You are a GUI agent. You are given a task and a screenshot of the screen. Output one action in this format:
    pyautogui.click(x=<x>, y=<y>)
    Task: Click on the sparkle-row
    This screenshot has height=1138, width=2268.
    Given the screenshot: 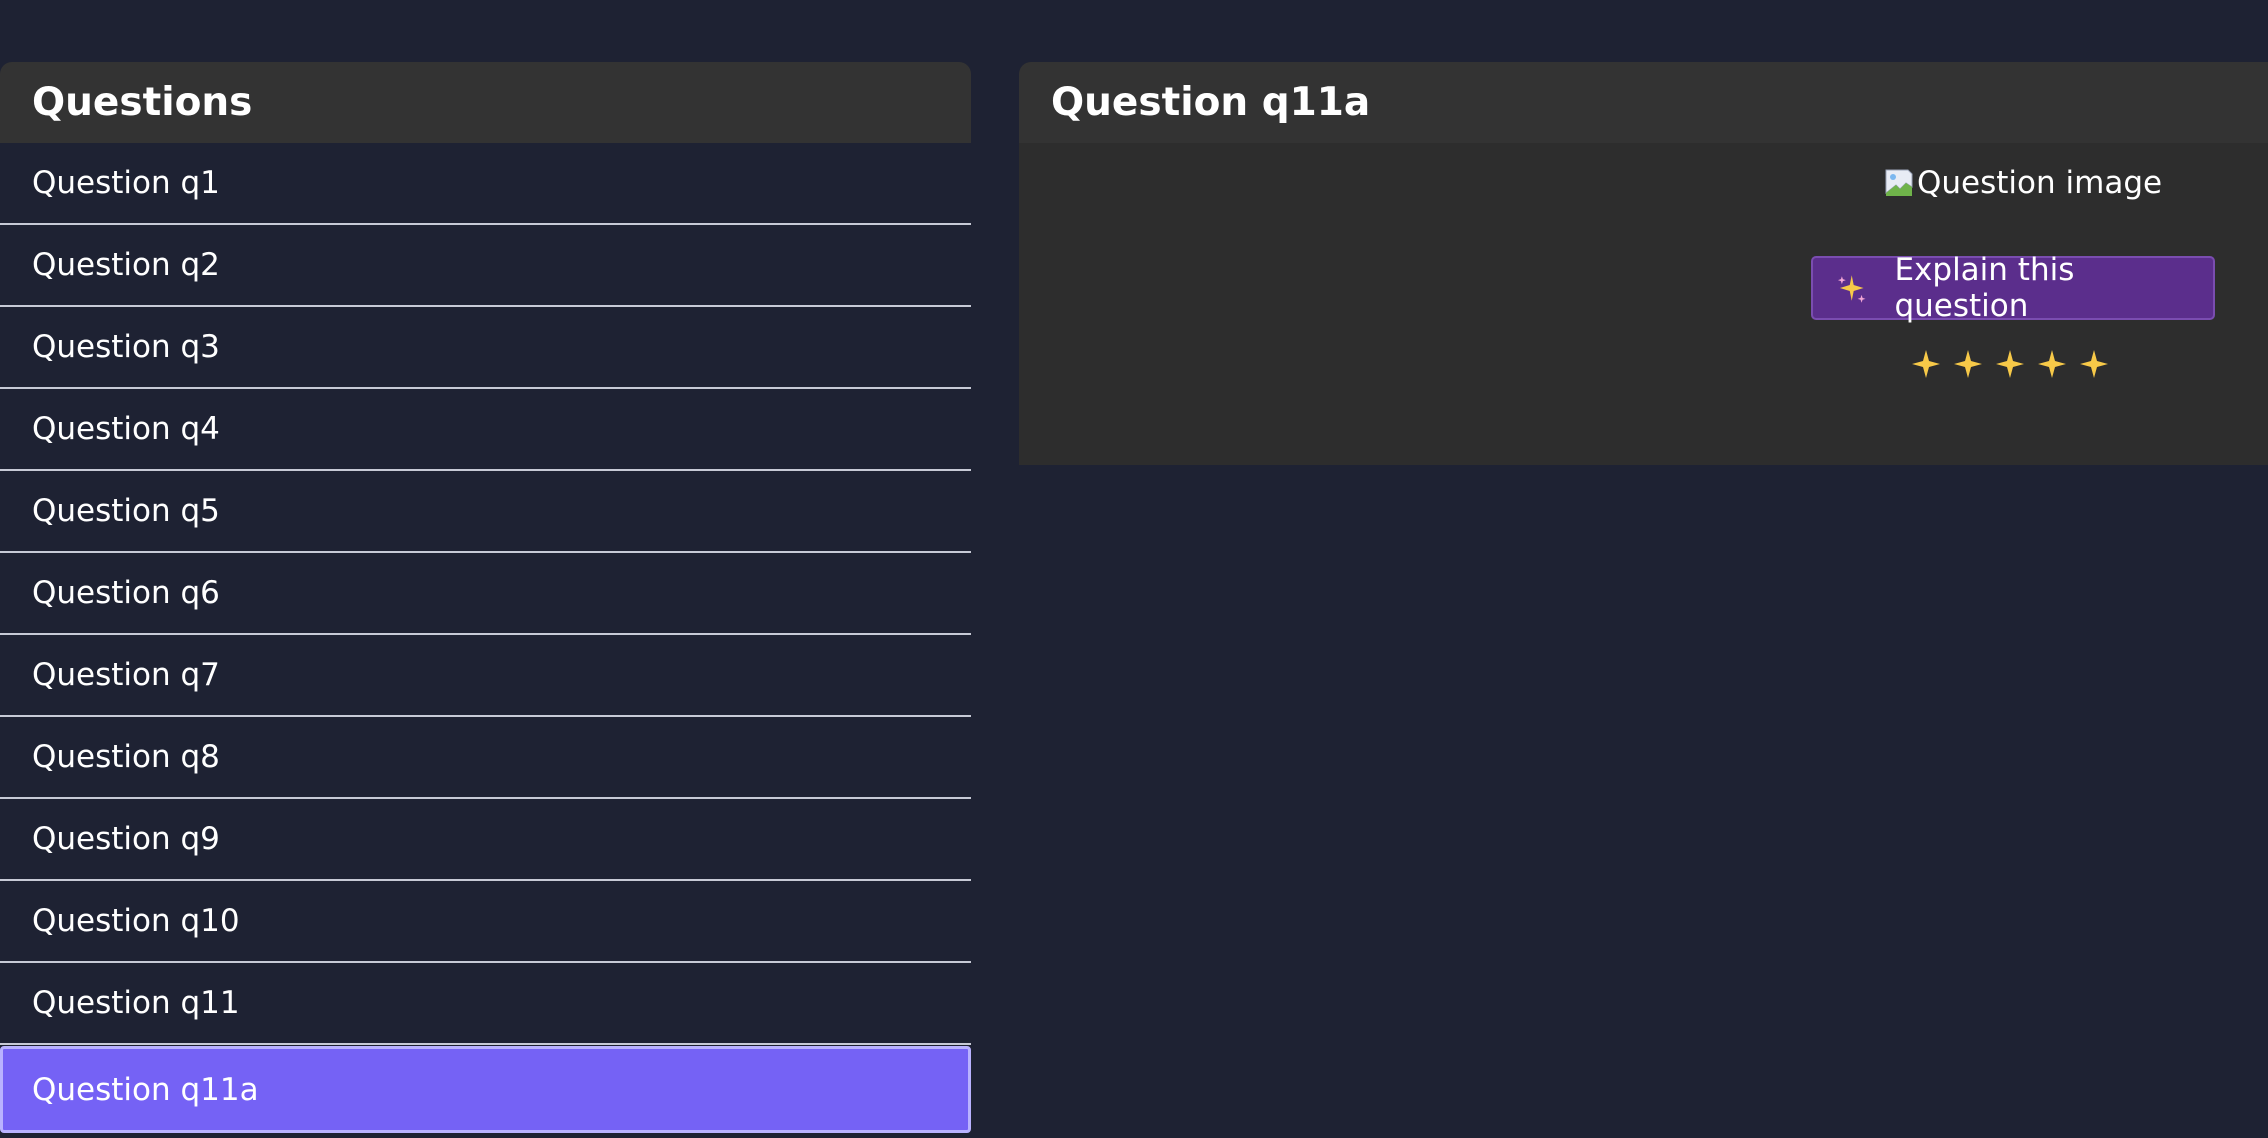 What is the action you would take?
    pyautogui.click(x=2010, y=364)
    